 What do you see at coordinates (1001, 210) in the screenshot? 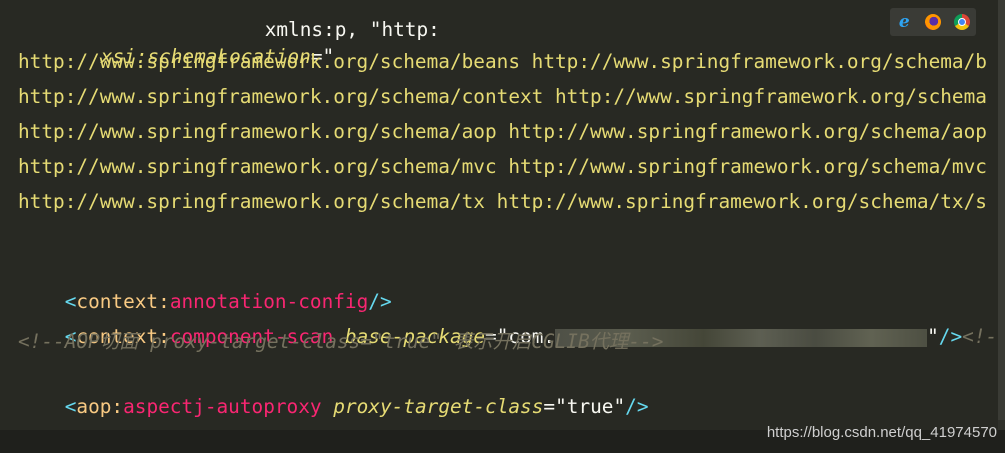
I see `scrollbar-thumb` at bounding box center [1001, 210].